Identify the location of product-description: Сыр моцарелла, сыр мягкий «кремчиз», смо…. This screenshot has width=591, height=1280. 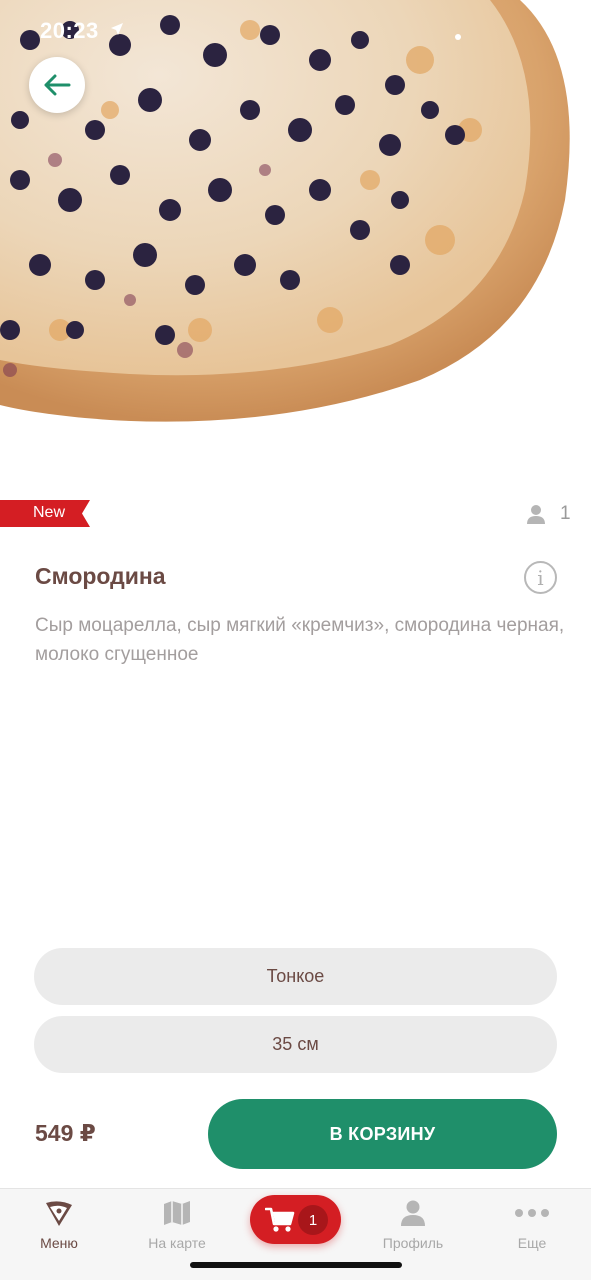
(300, 640).